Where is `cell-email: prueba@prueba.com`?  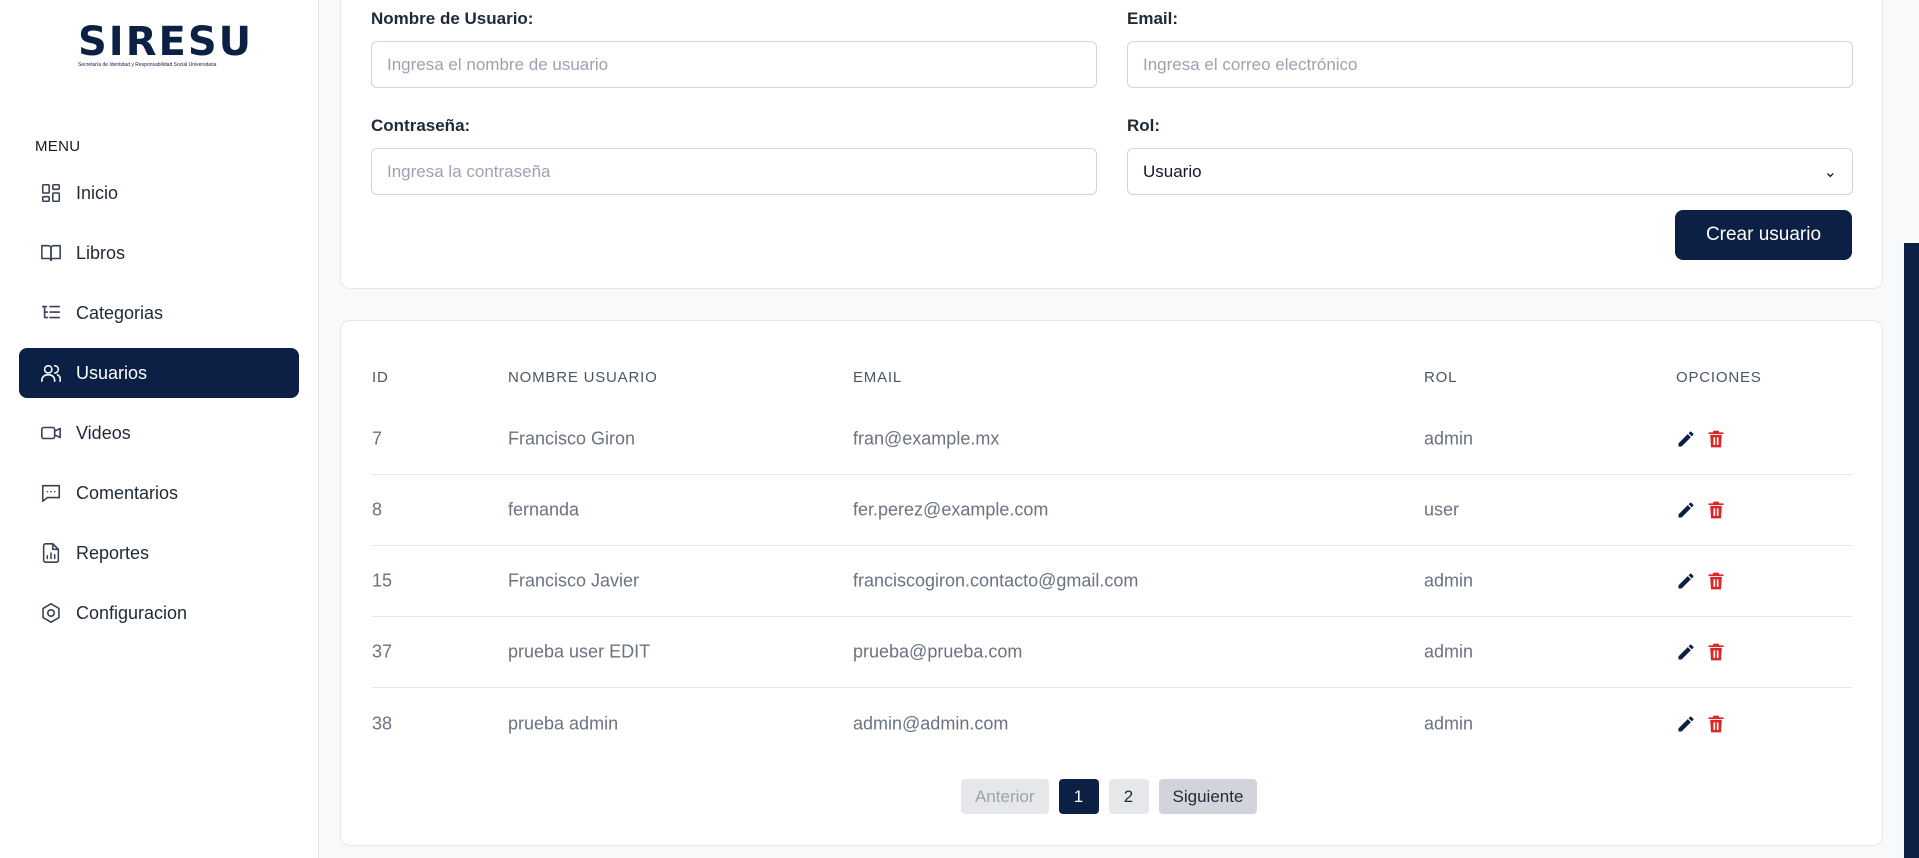
cell-email: prueba@prueba.com is located at coordinates (938, 651).